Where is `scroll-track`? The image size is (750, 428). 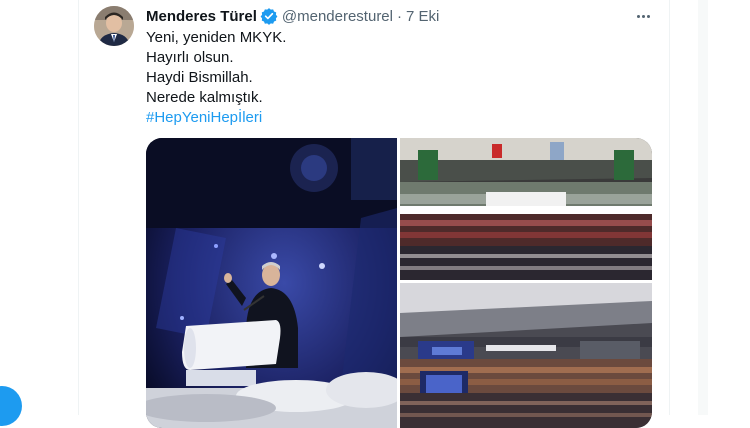
scroll-track is located at coordinates (703, 207).